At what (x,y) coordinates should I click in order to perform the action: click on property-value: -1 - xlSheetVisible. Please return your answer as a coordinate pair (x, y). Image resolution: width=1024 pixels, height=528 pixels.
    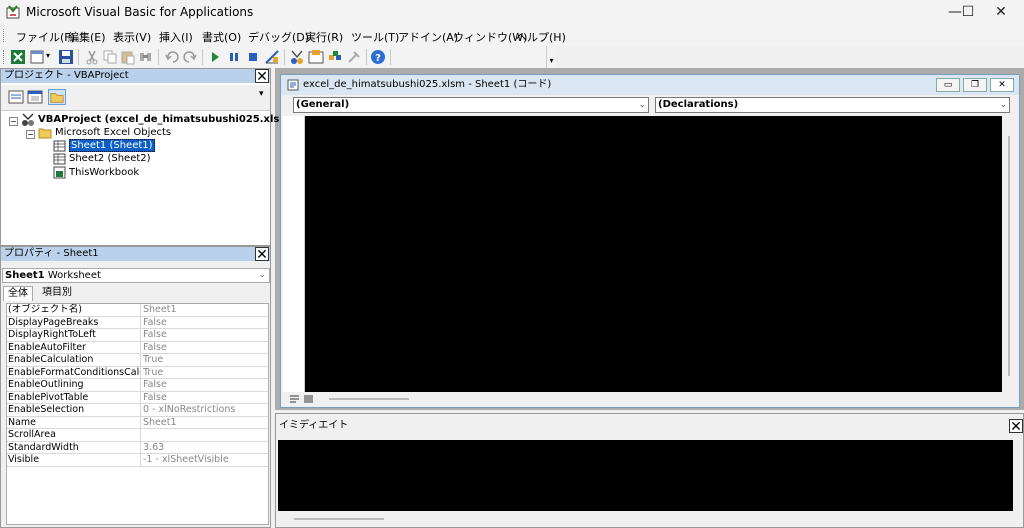
    Looking at the image, I should click on (205, 460).